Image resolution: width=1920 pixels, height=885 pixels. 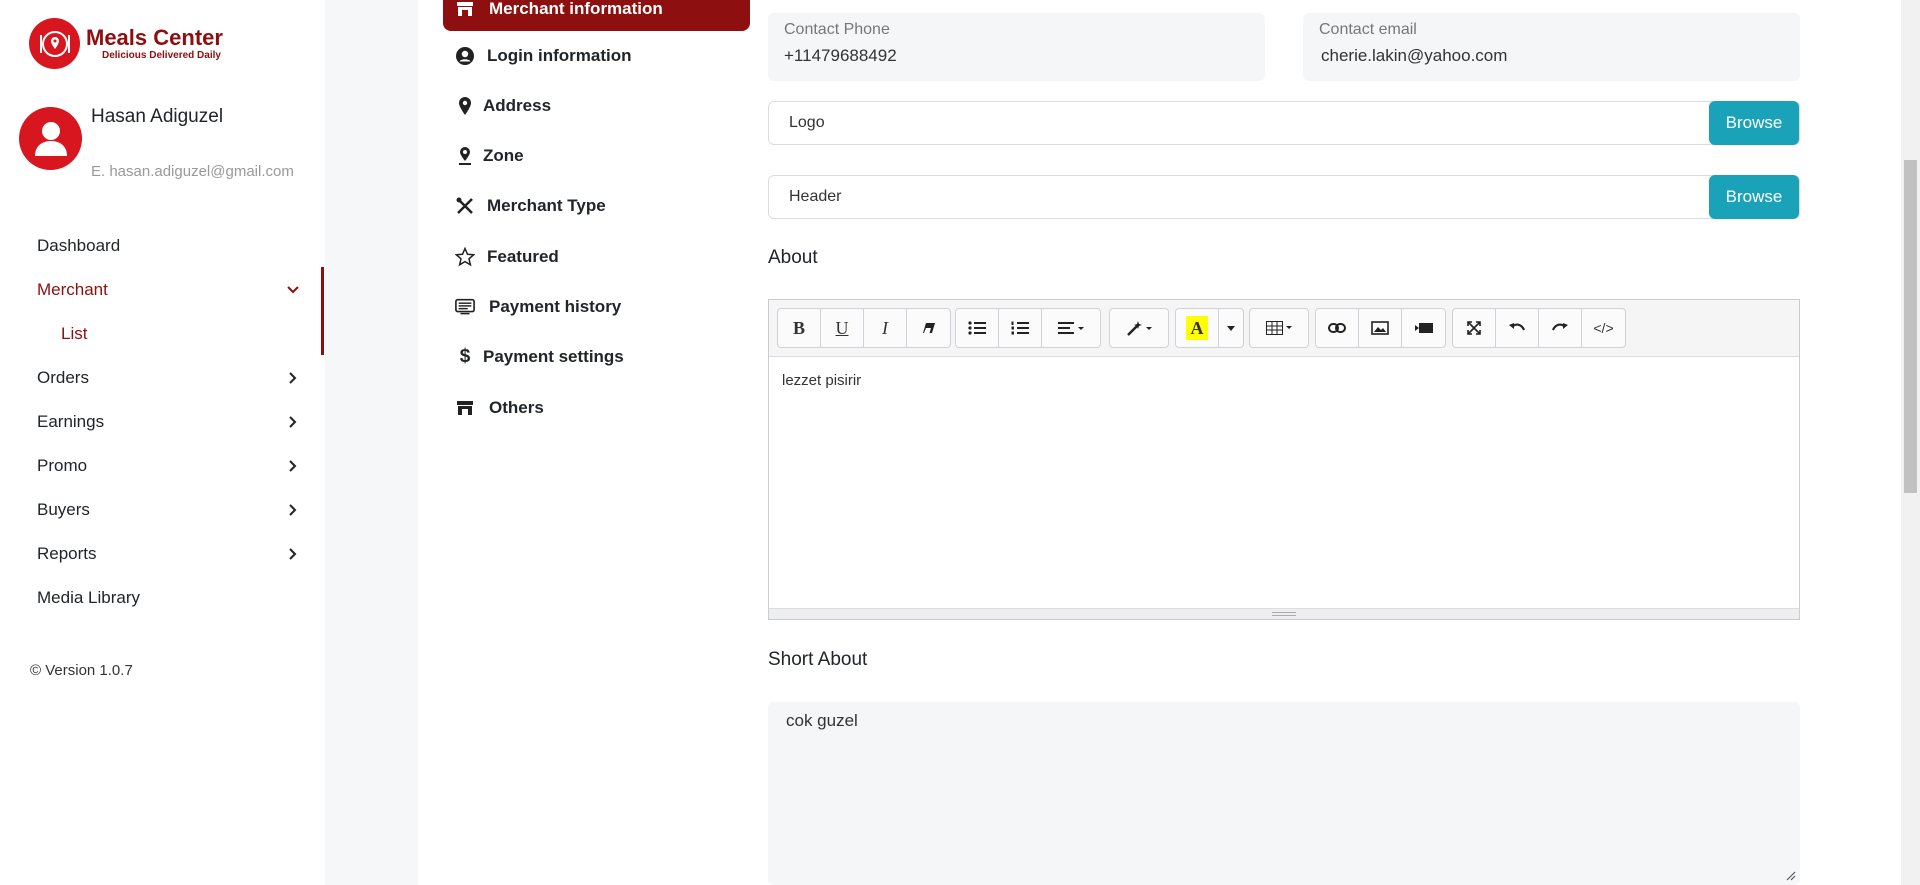 I want to click on submenu-item-label: Merchant Type, so click(x=546, y=205).